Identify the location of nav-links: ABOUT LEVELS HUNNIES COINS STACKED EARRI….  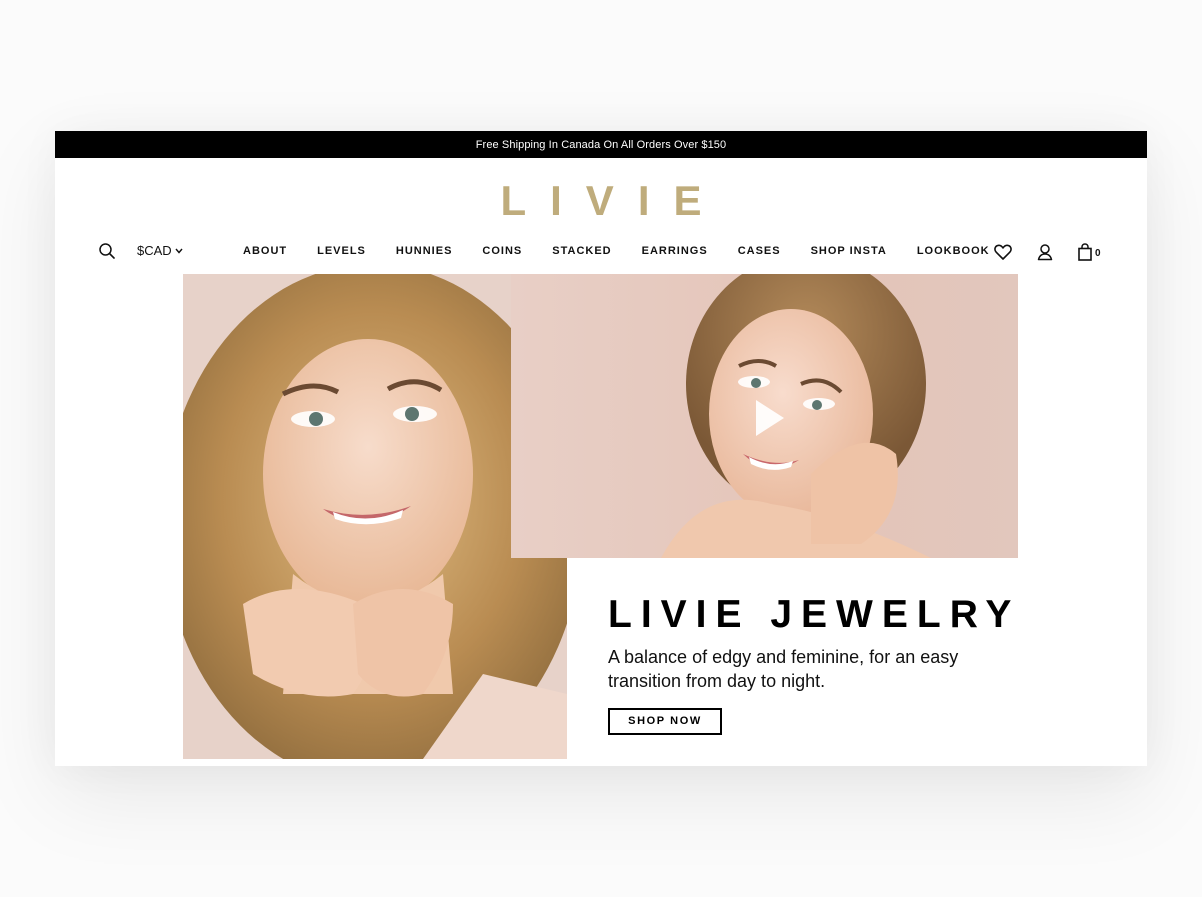
(616, 251).